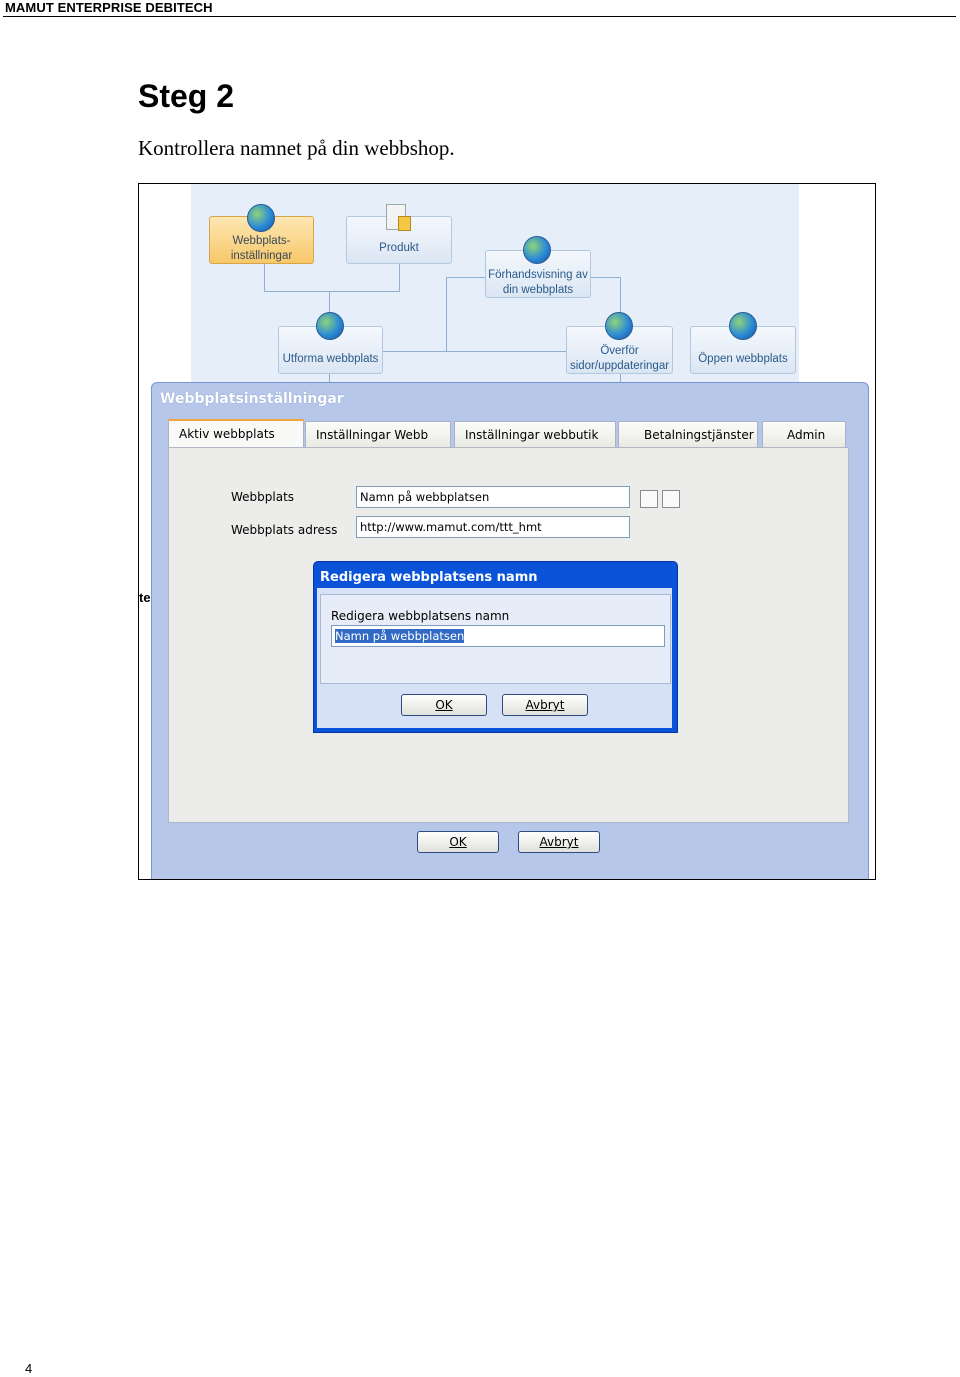 This screenshot has height=1377, width=960. Describe the element at coordinates (186, 96) in the screenshot. I see `step-title: Steg 2` at that location.